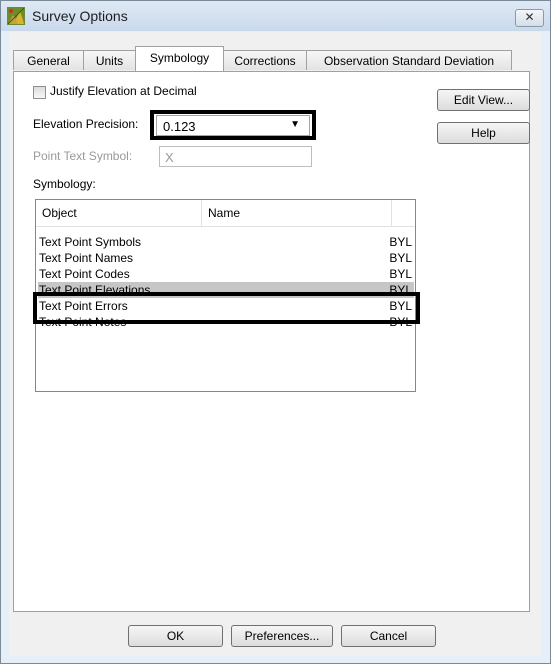  What do you see at coordinates (275, 16) in the screenshot?
I see `title-bar: Survey Options ✕` at bounding box center [275, 16].